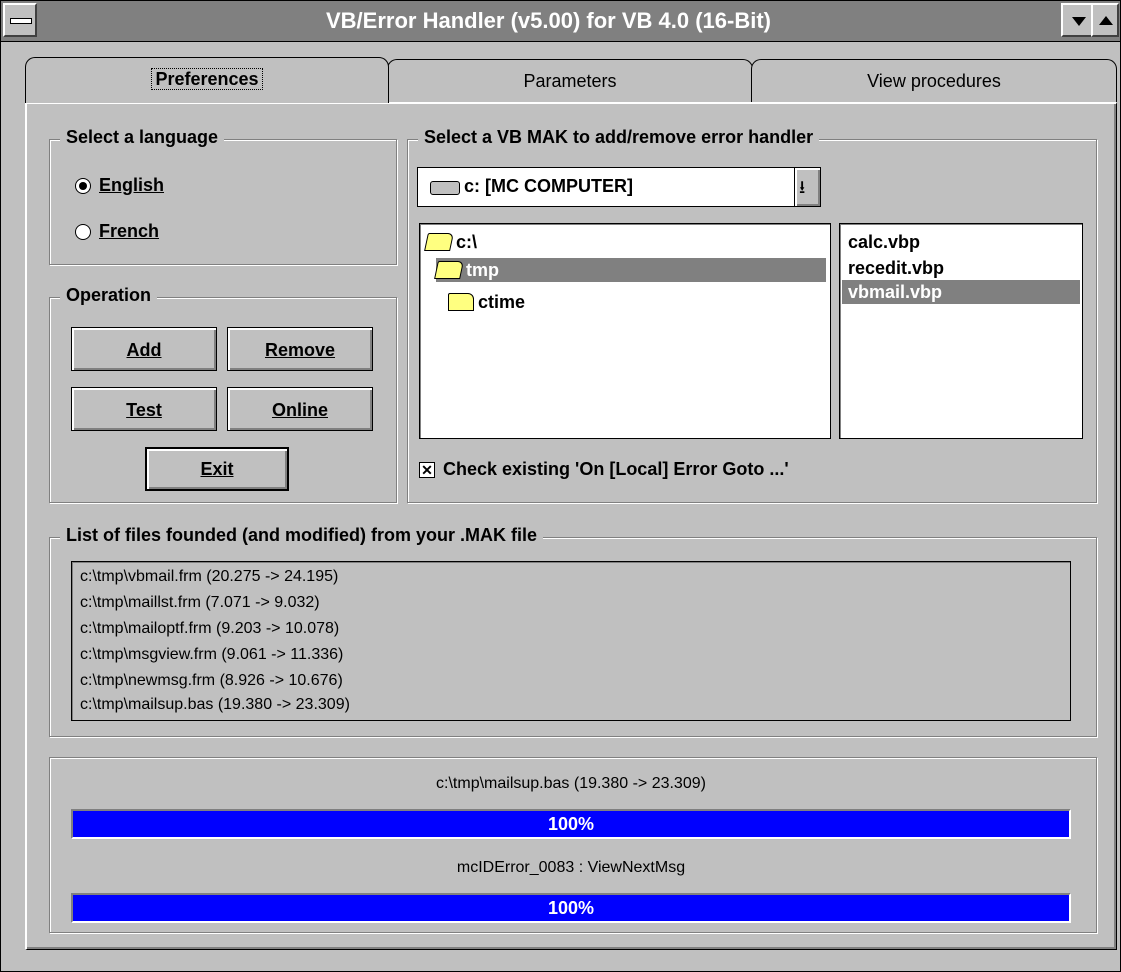  I want to click on list-item: c:\tmp\newmsg.frm (8.926 -> 10.676), so click(211, 681).